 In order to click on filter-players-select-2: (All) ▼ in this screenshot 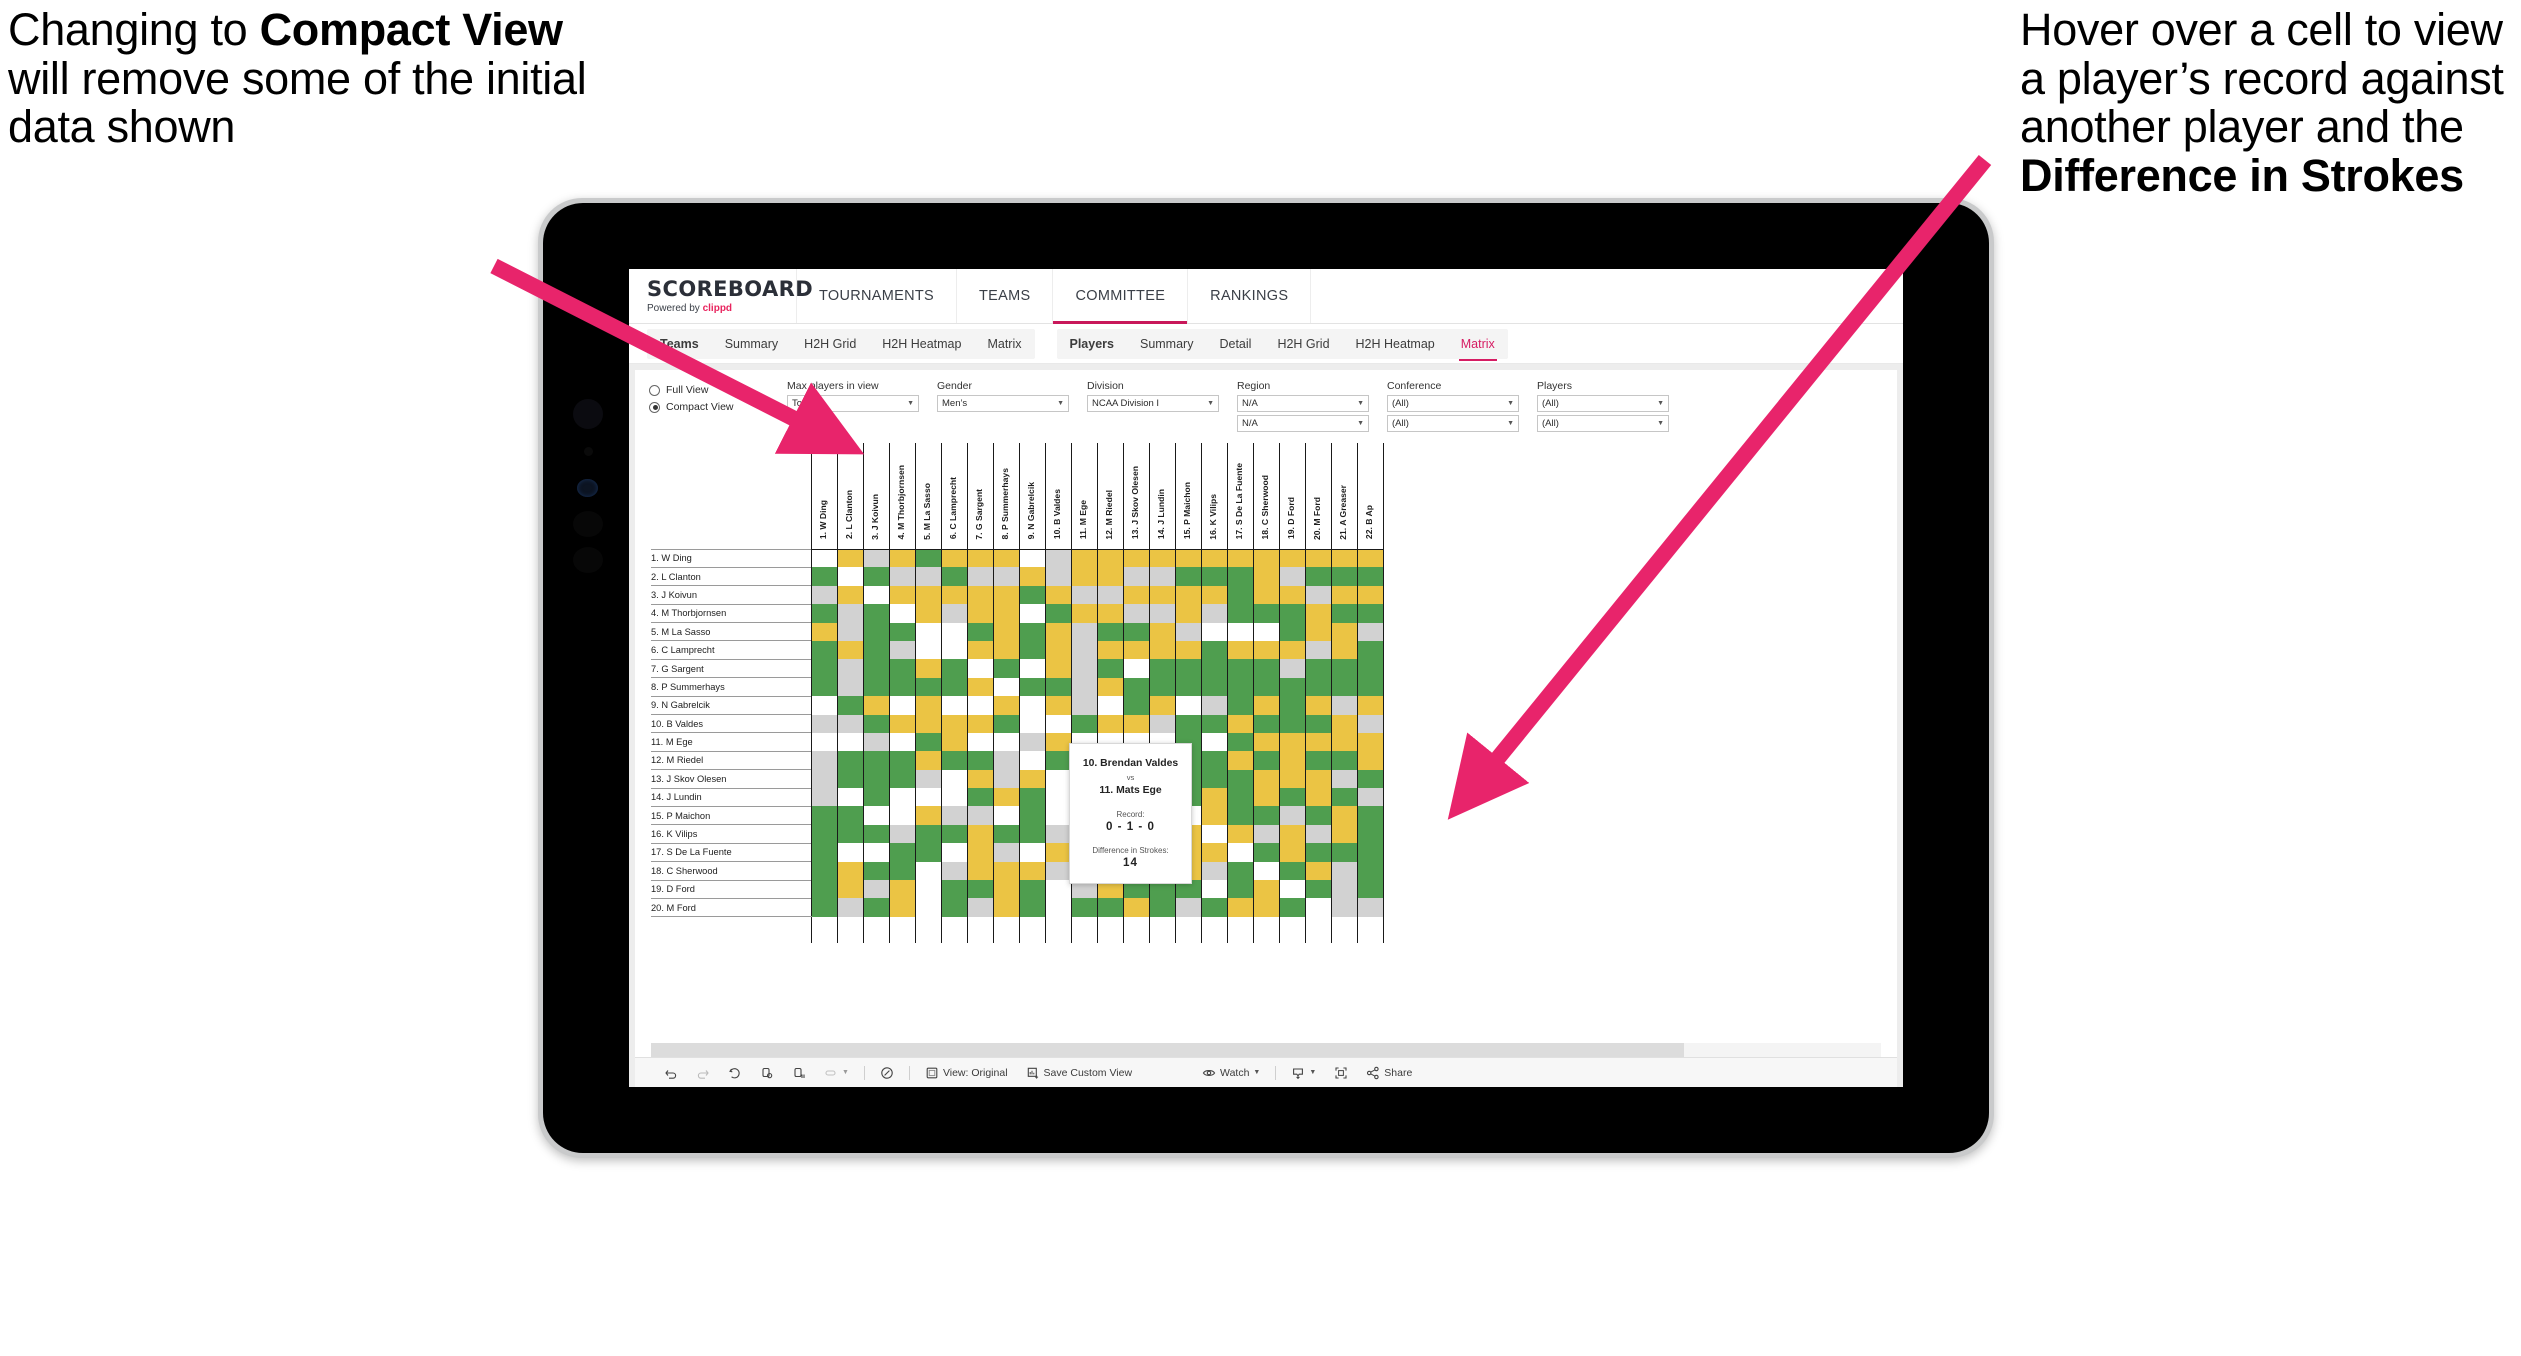, I will do `click(1603, 423)`.